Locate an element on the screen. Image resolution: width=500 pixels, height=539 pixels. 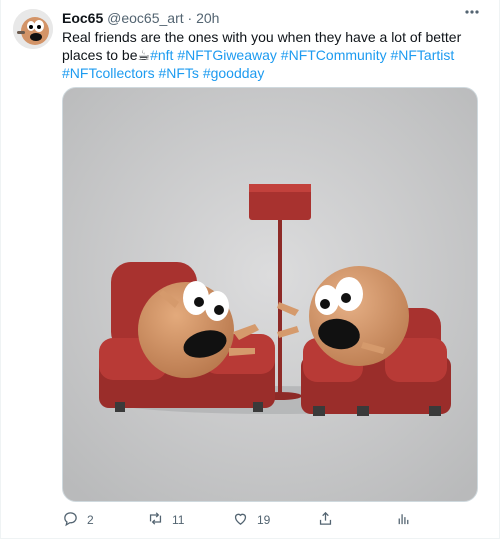
more-dots-icon is located at coordinates (472, 18).